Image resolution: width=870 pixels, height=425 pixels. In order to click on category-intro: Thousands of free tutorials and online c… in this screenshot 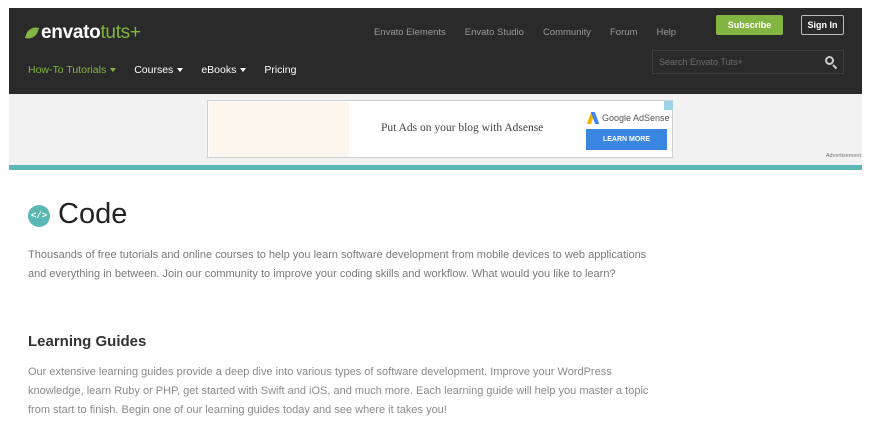, I will do `click(337, 264)`.